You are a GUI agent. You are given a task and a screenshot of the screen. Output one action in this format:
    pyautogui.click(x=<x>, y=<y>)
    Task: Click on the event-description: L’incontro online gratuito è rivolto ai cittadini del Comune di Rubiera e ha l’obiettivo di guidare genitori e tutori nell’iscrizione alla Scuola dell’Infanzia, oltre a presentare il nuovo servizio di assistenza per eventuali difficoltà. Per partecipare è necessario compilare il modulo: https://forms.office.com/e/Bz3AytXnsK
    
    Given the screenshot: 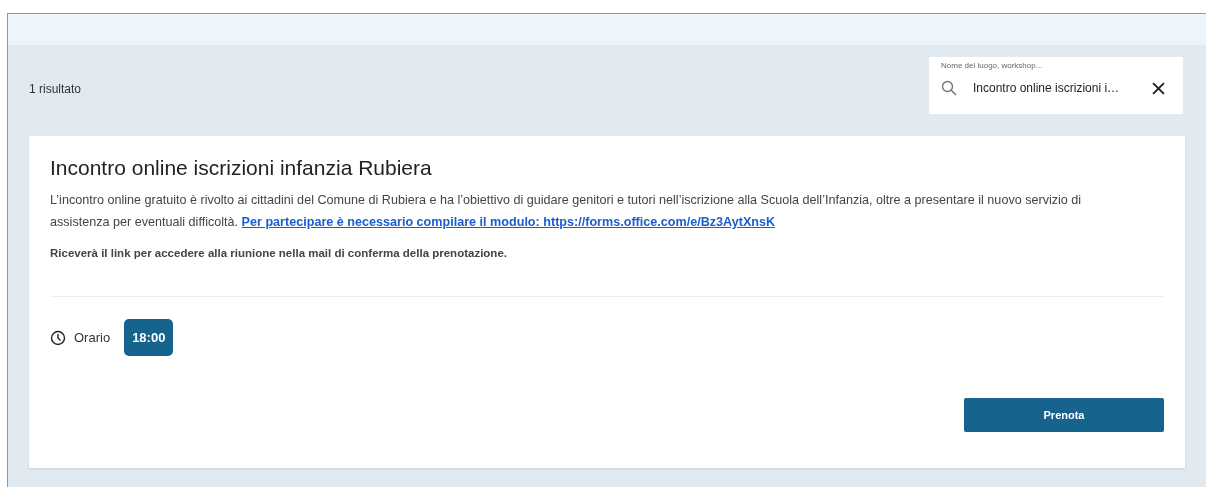 What is the action you would take?
    pyautogui.click(x=566, y=211)
    